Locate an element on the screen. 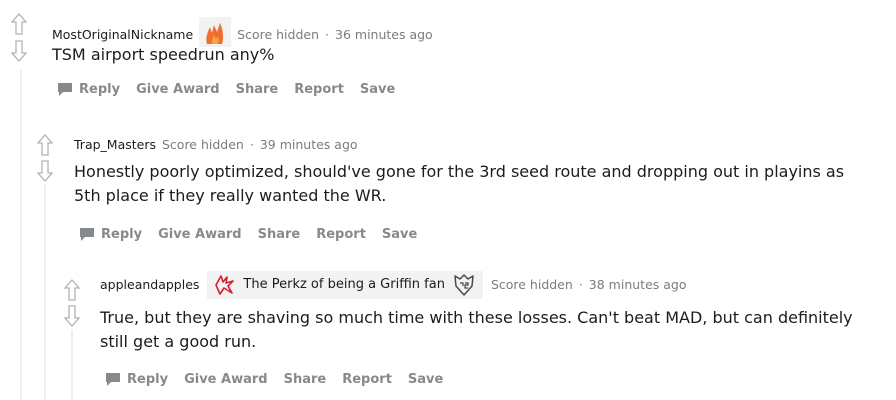 This screenshot has width=896, height=400. user-flair: The Perkz of being a Griffin fan is located at coordinates (345, 285).